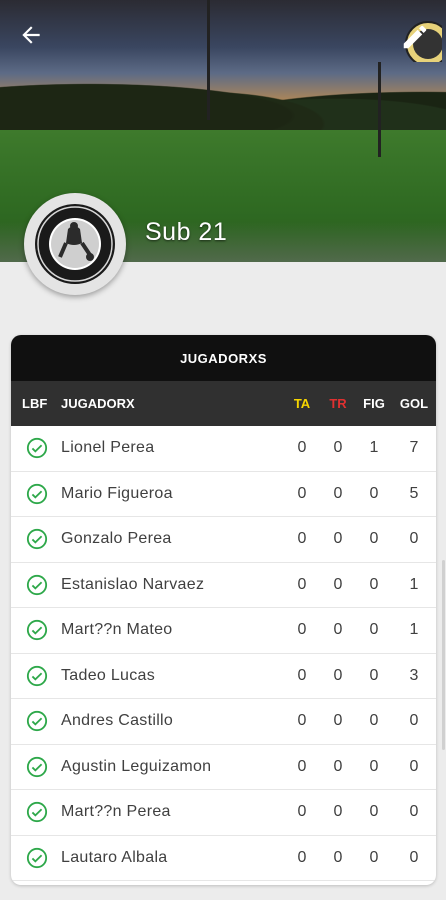 This screenshot has height=900, width=446. I want to click on player-name: Mart??n Mateo, so click(117, 630).